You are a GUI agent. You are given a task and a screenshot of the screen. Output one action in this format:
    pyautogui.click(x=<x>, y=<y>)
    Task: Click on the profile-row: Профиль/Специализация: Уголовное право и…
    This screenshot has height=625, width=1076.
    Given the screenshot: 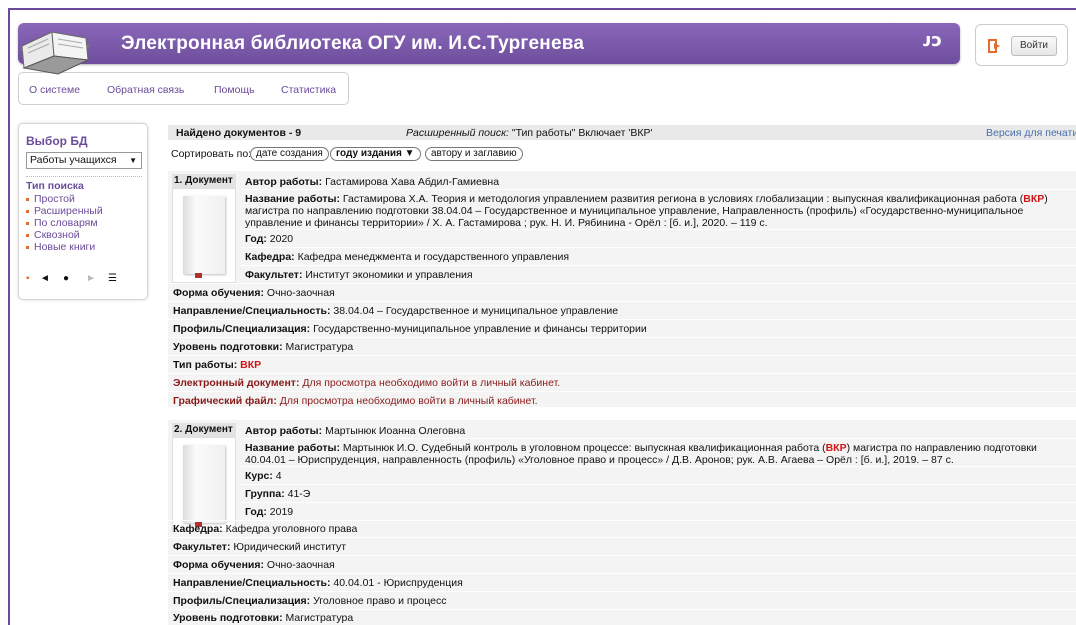 What is the action you would take?
    pyautogui.click(x=310, y=601)
    